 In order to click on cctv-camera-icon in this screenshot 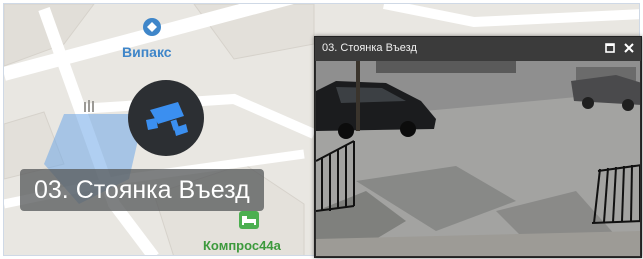, I will do `click(167, 119)`.